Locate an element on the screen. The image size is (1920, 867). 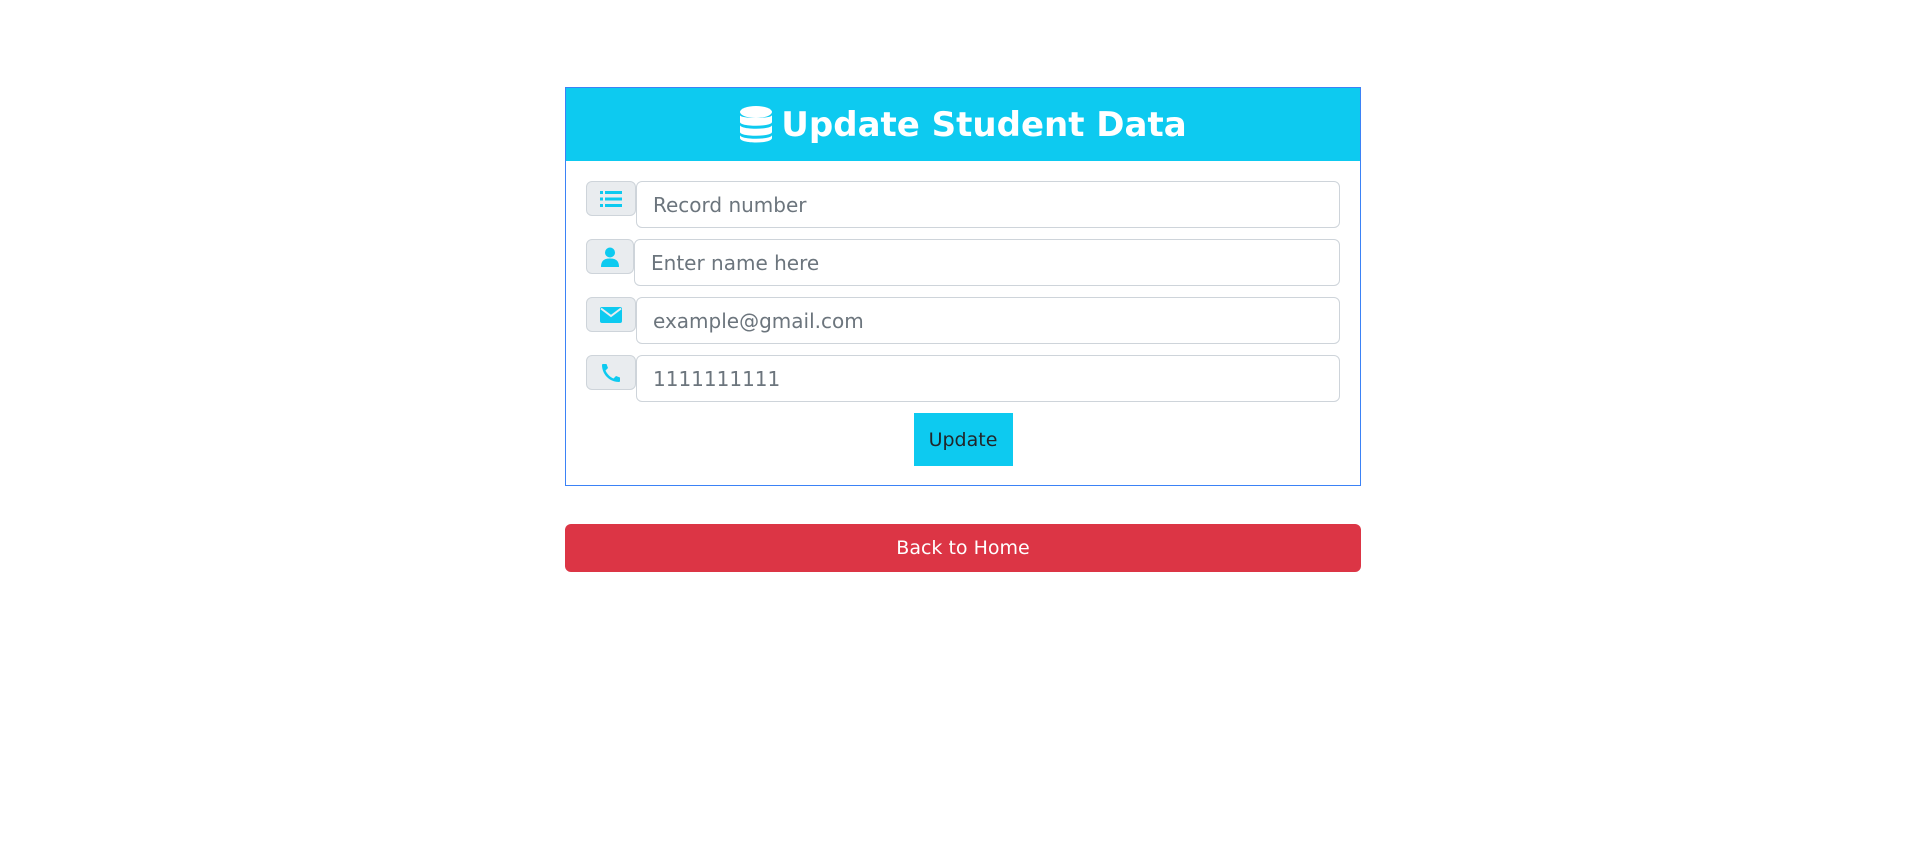
name-row is located at coordinates (963, 262).